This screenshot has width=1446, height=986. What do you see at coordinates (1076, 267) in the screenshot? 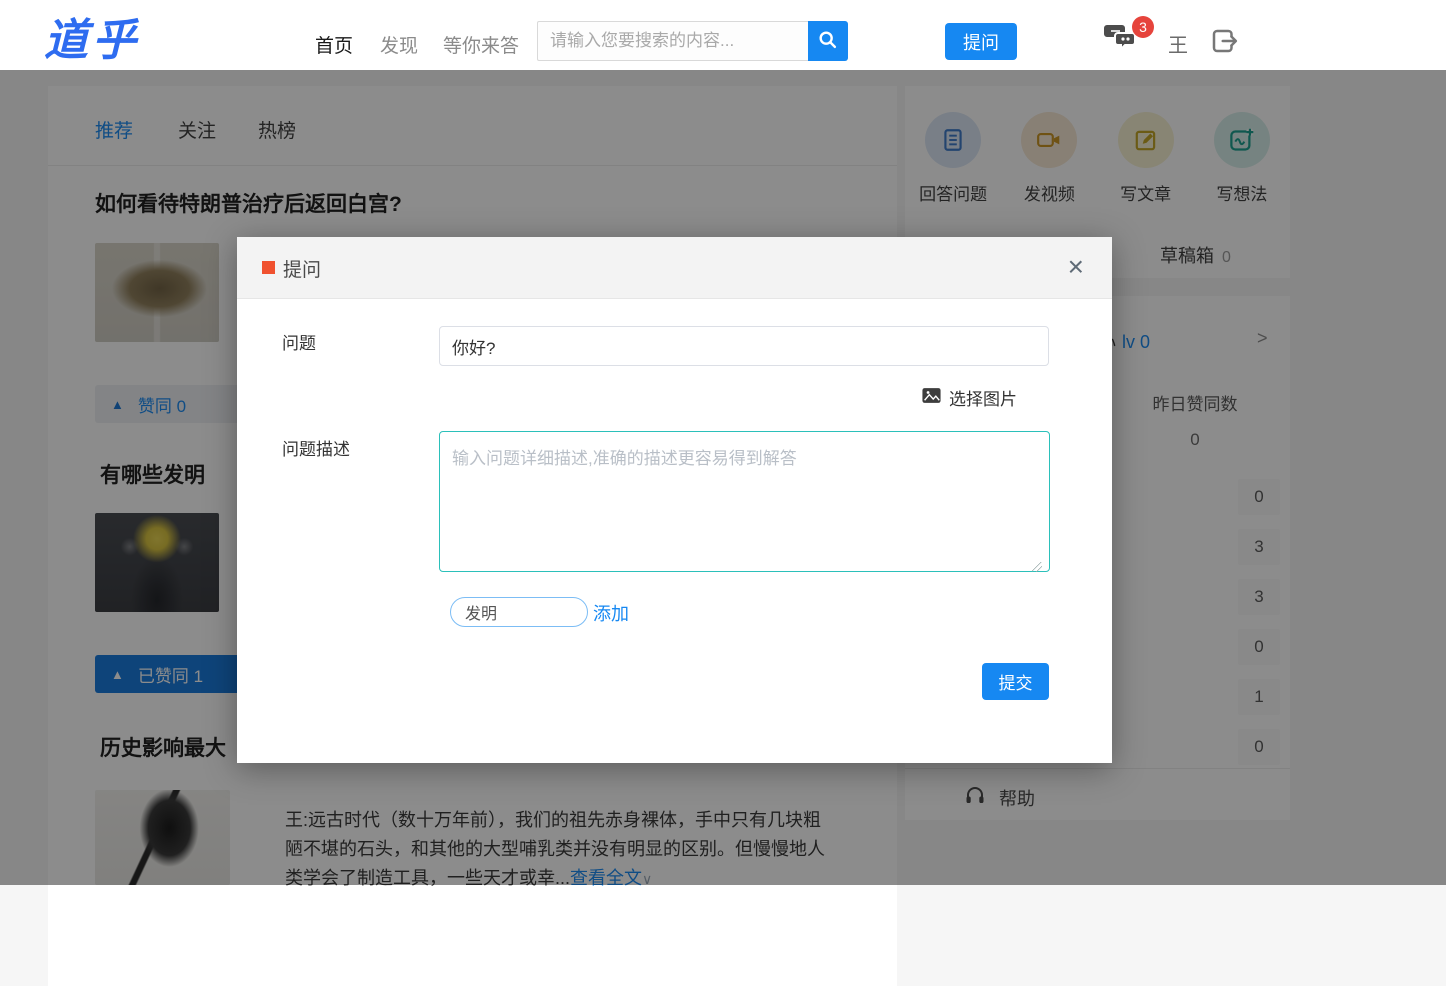
I see `close-icon: ×` at bounding box center [1076, 267].